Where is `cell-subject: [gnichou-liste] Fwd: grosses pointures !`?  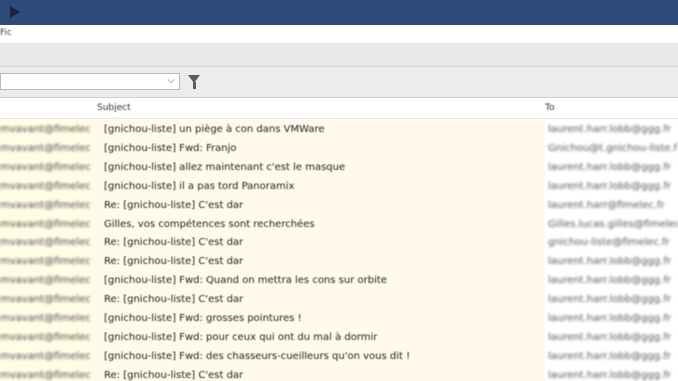
cell-subject: [gnichou-liste] Fwd: grosses pointures ! is located at coordinates (203, 318).